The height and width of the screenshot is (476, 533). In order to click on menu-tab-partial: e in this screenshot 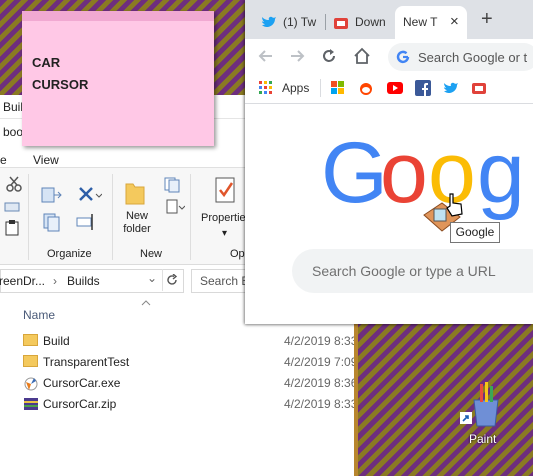, I will do `click(3, 160)`.